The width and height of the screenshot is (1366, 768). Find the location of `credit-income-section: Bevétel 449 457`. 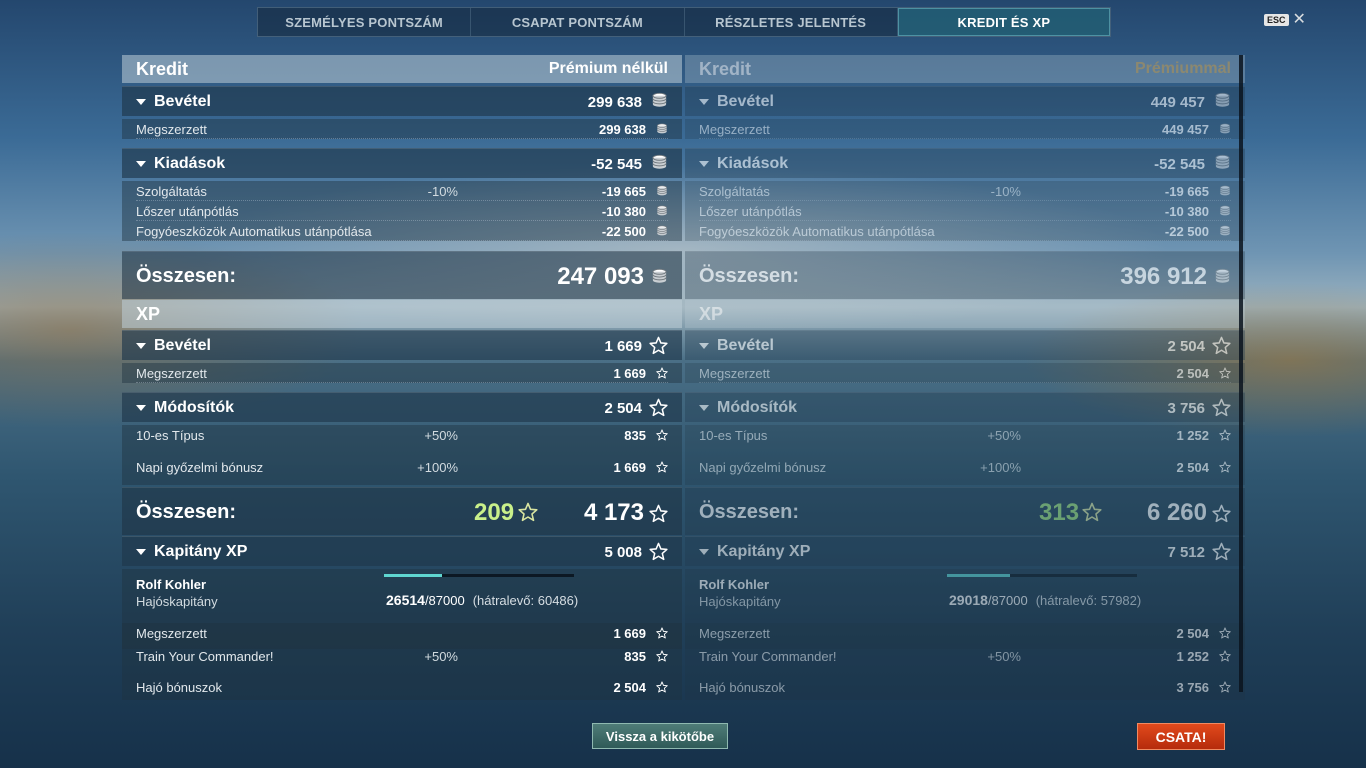

credit-income-section: Bevétel 449 457 is located at coordinates (965, 101).